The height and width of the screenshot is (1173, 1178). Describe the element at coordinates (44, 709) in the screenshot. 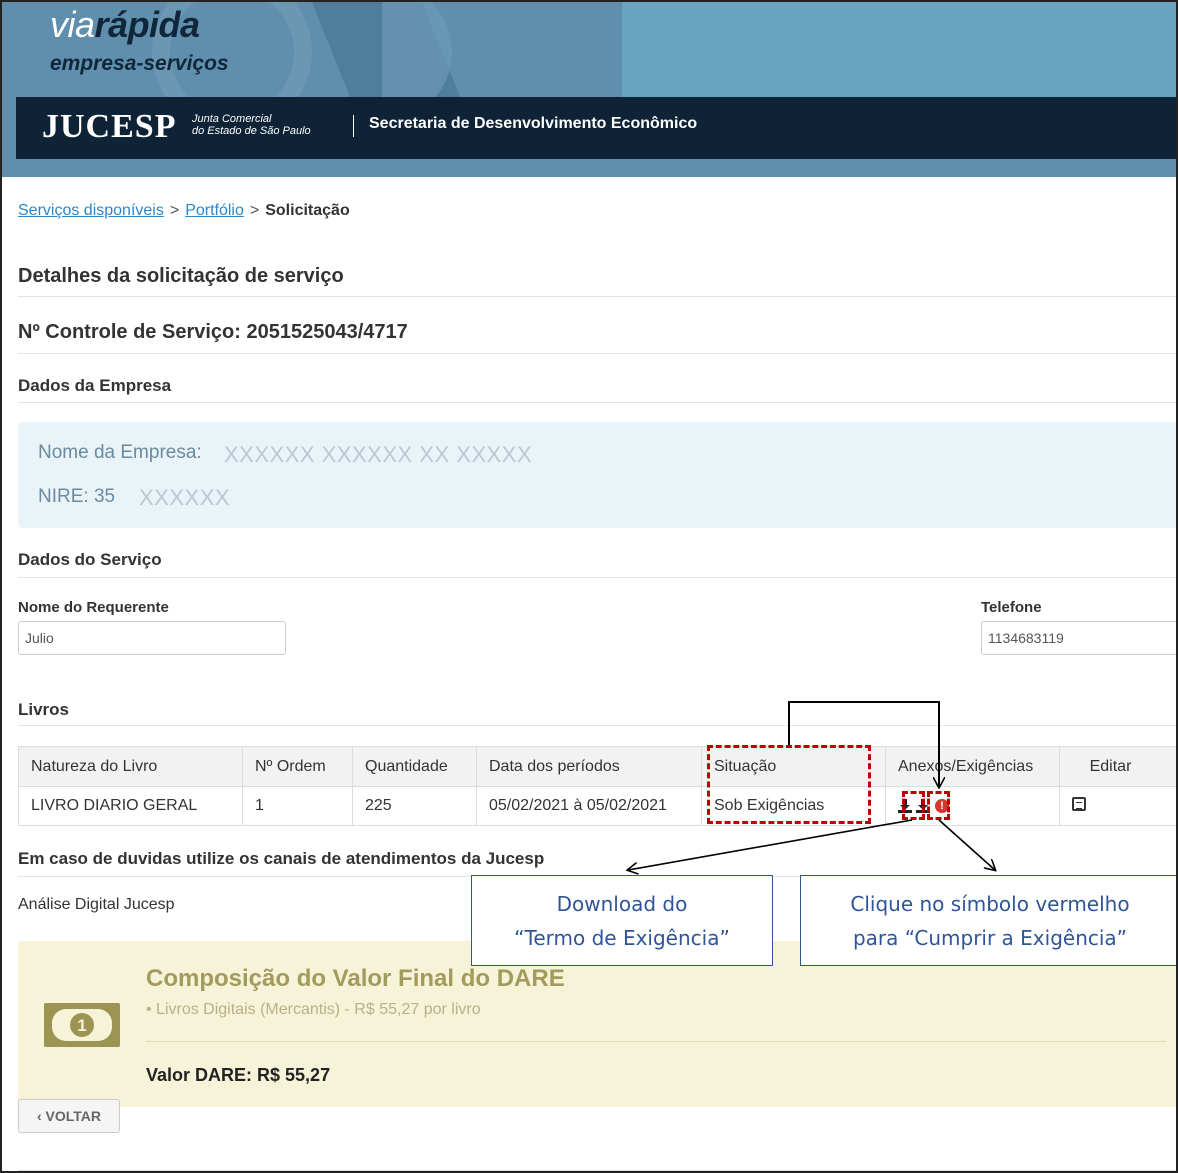

I see `livros-heading: Livros` at that location.